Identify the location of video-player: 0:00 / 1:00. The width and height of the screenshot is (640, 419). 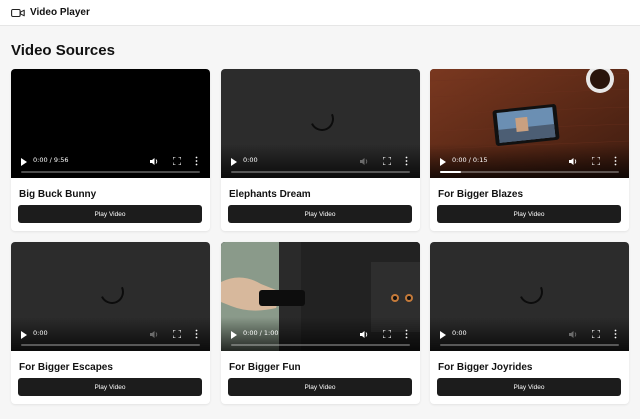
(320, 296).